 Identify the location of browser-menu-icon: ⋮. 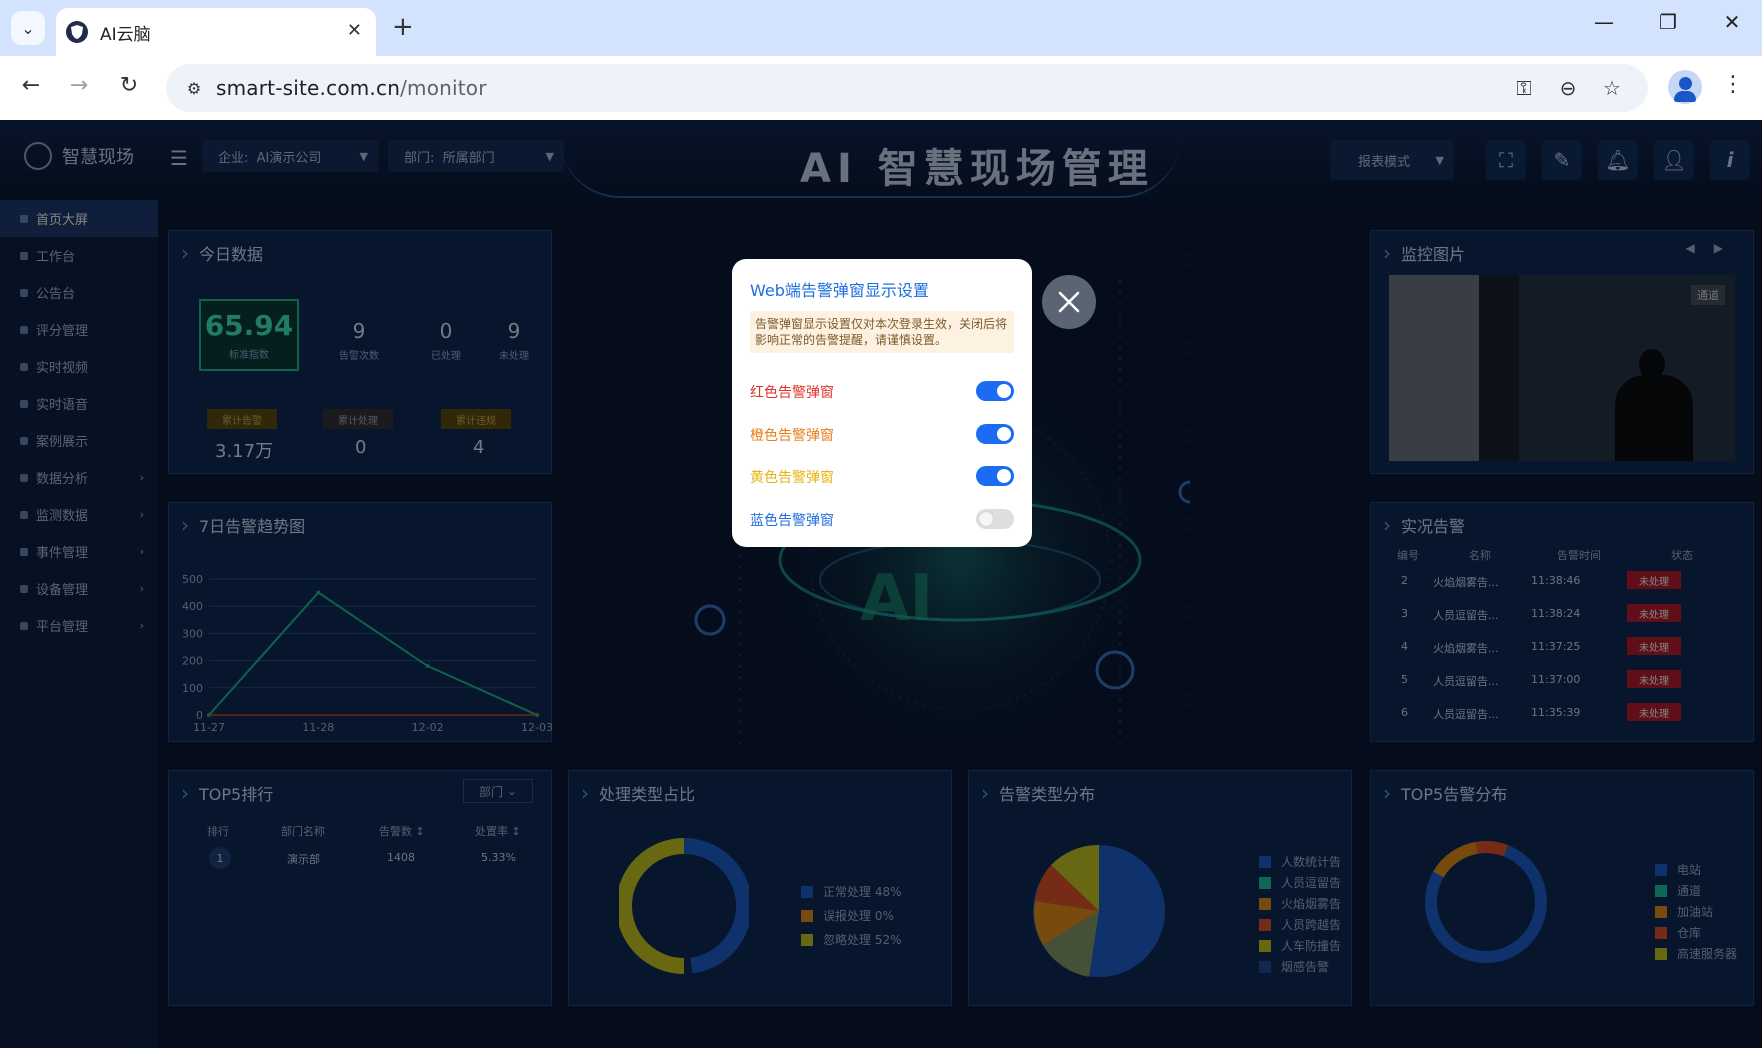
(1733, 84).